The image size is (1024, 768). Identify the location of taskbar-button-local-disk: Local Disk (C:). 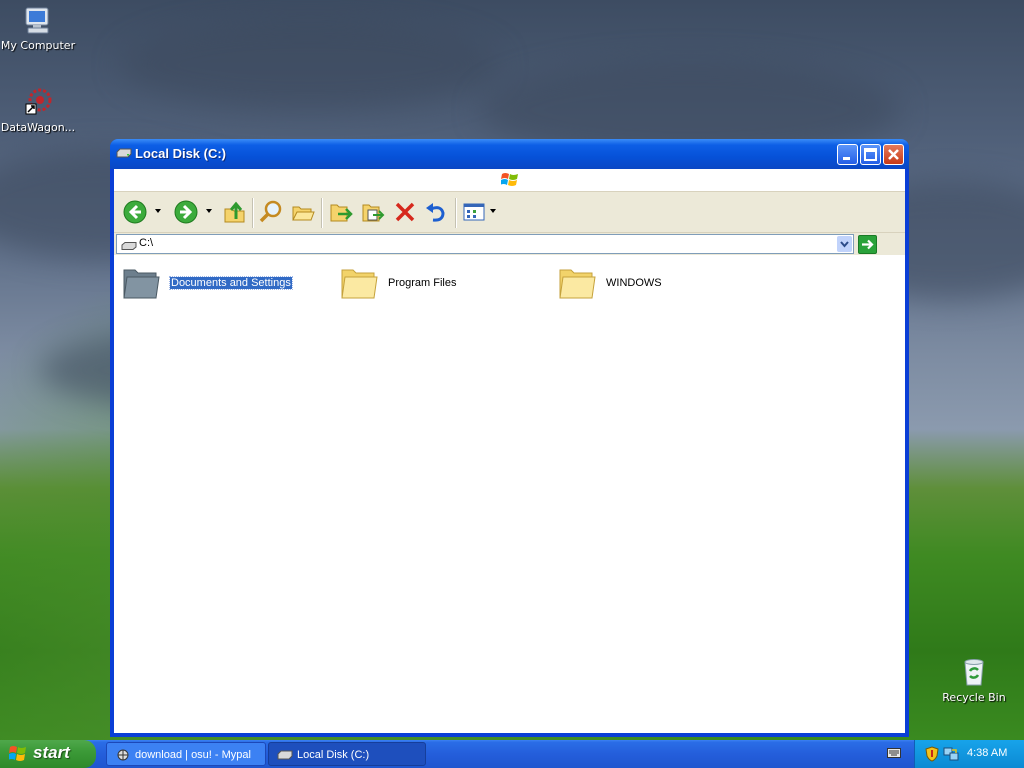
(347, 754).